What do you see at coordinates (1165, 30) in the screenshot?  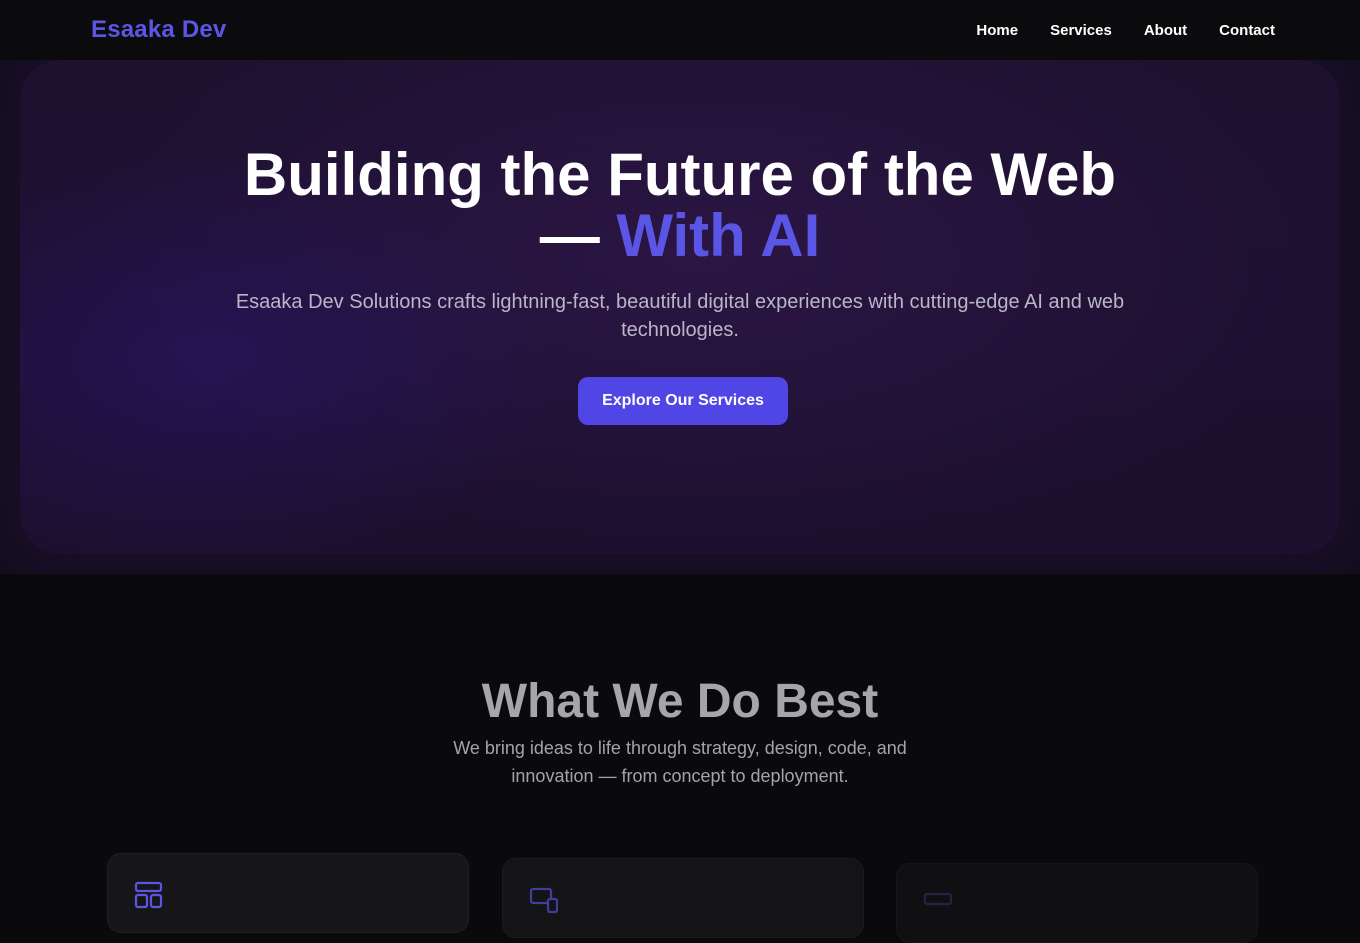 I see `nav-link-about: About` at bounding box center [1165, 30].